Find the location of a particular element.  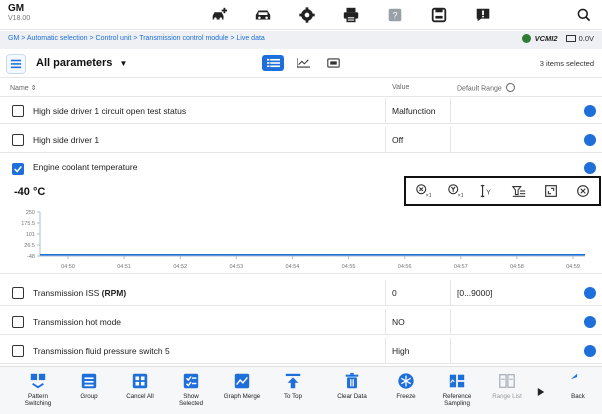

parameter-name: Transmission fluid pressure switch 5 is located at coordinates (101, 351).